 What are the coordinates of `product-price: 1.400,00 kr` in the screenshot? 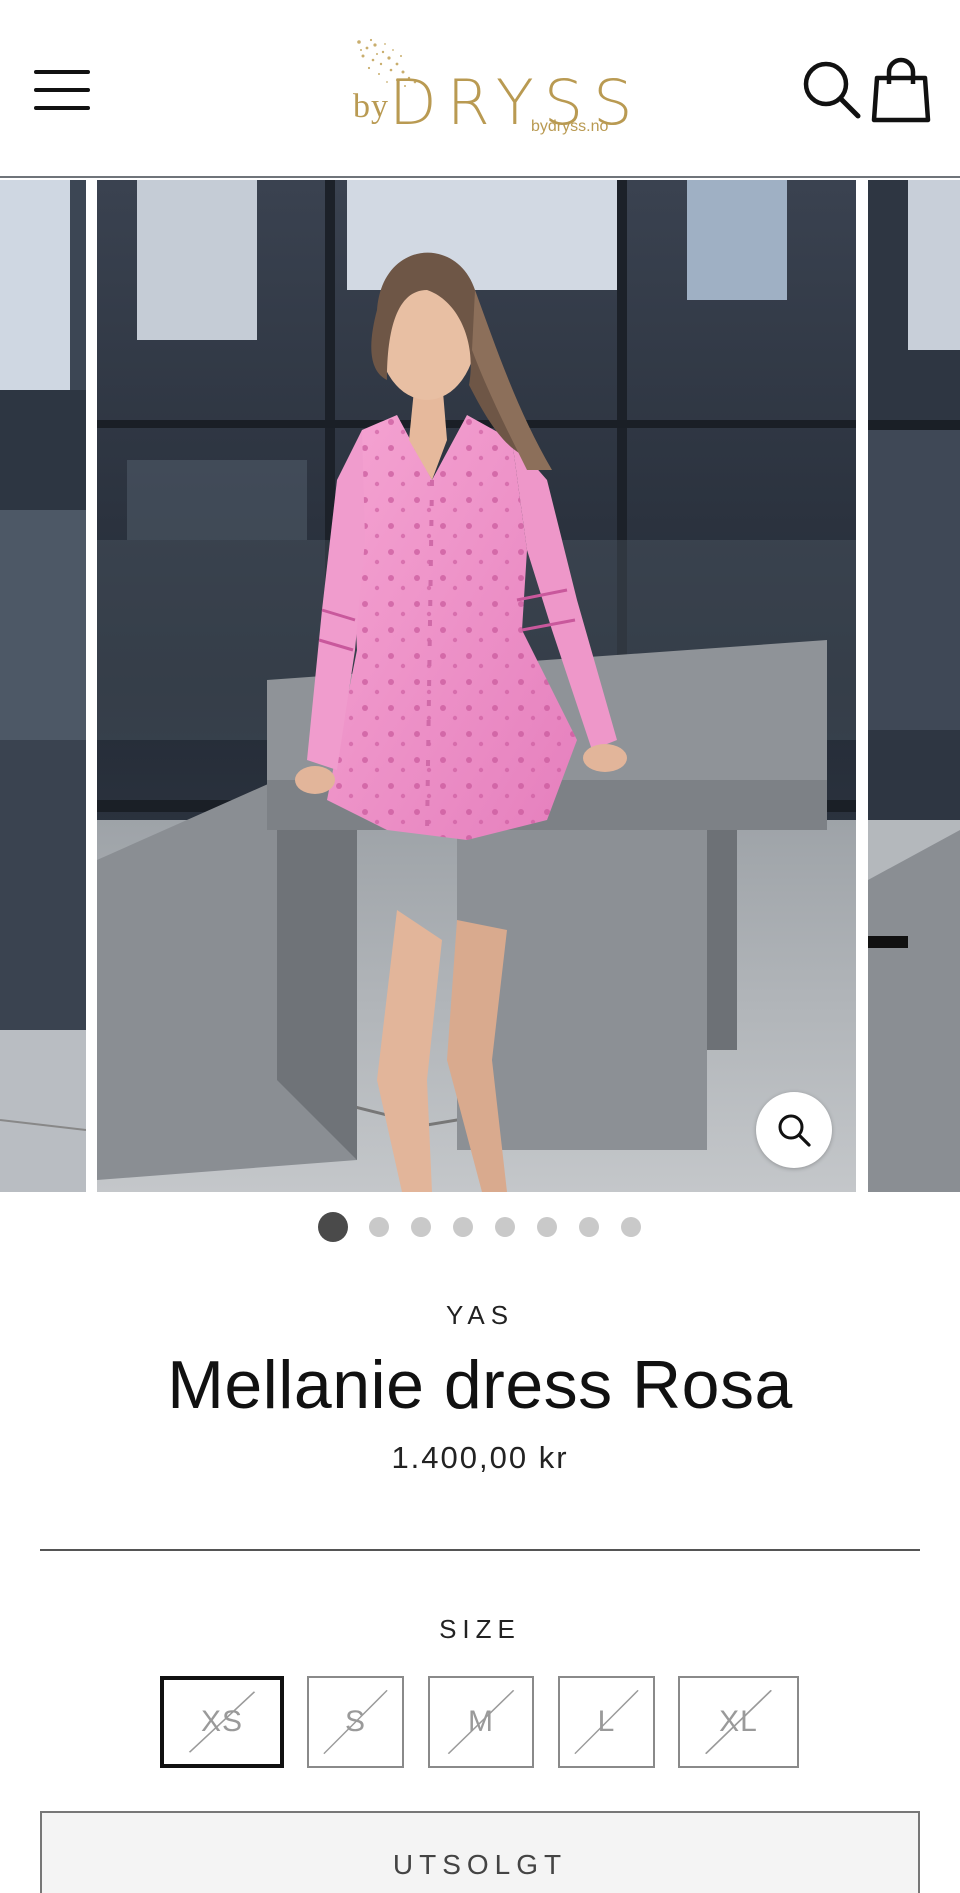 It's located at (480, 1457).